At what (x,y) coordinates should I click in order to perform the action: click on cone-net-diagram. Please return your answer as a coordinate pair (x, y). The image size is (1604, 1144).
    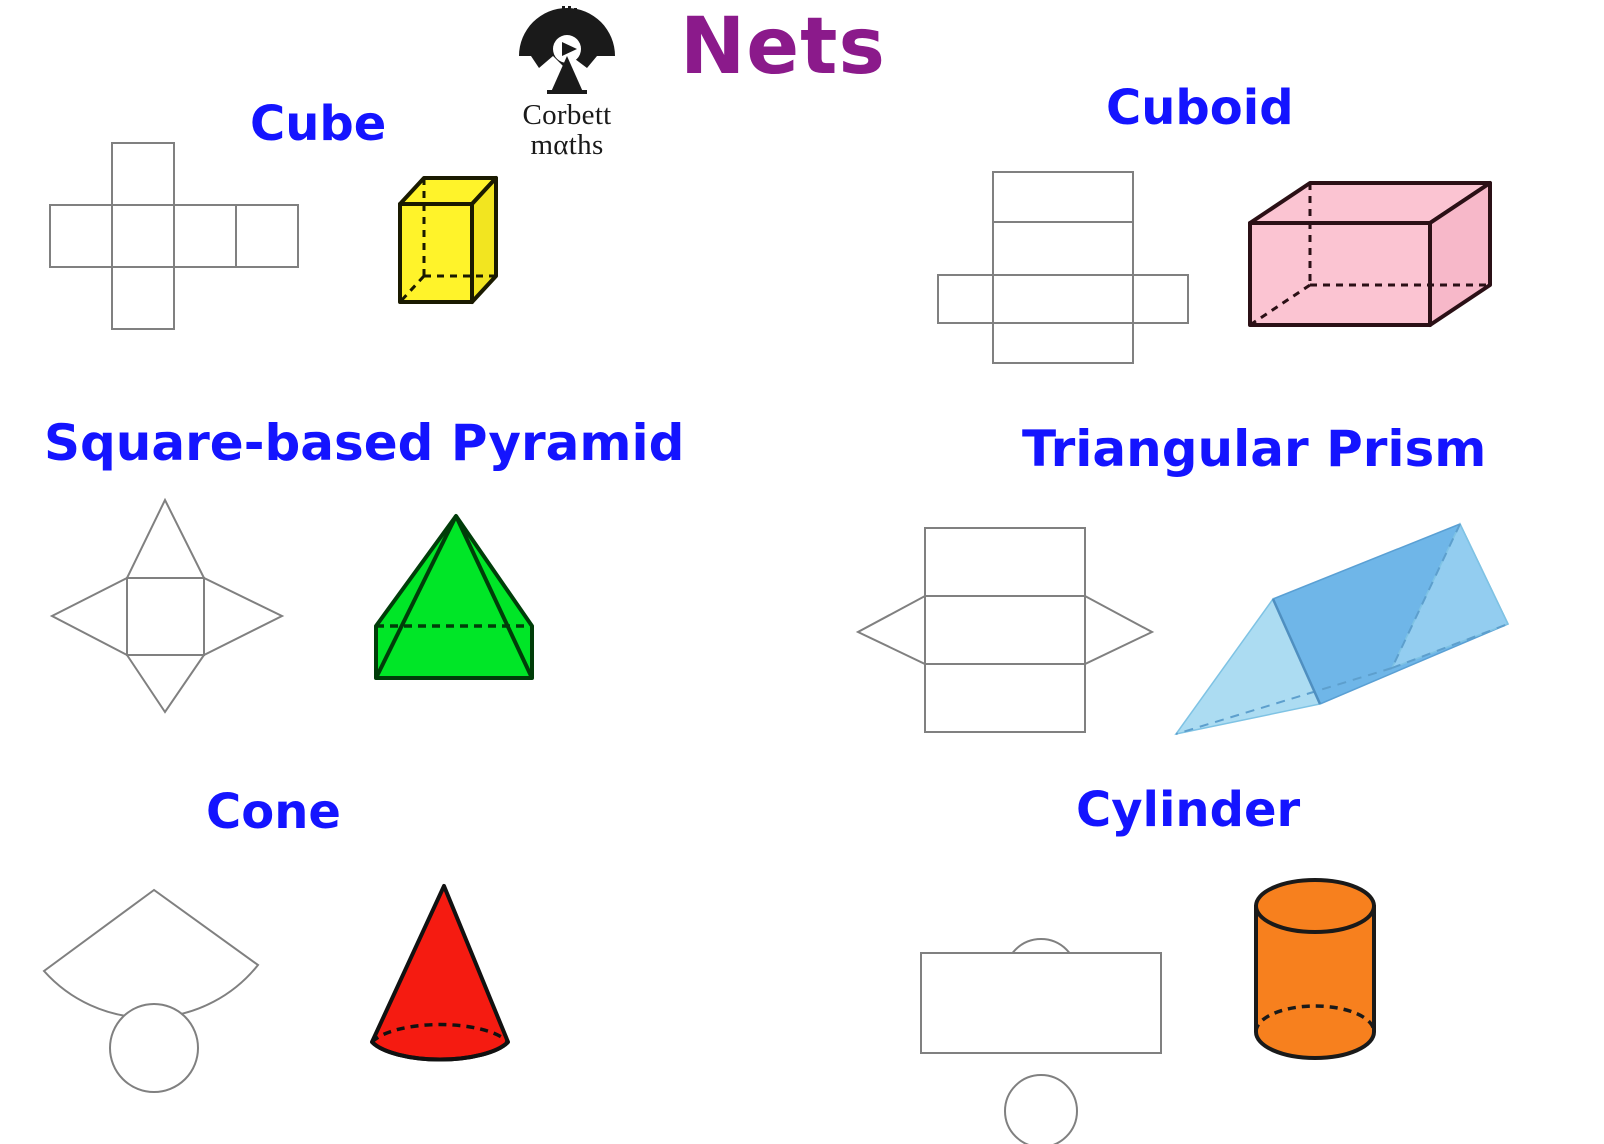
    Looking at the image, I should click on (161, 980).